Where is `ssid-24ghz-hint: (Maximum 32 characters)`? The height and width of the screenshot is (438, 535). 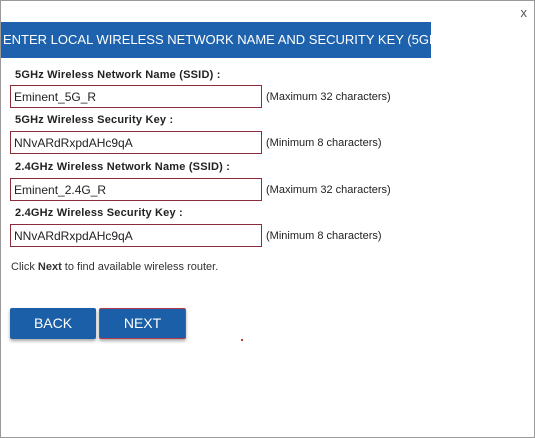 ssid-24ghz-hint: (Maximum 32 characters) is located at coordinates (328, 190).